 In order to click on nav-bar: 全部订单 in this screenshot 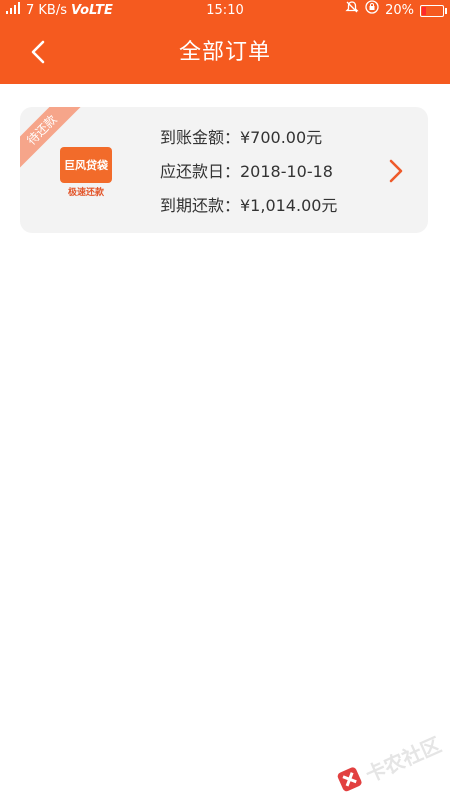, I will do `click(225, 53)`.